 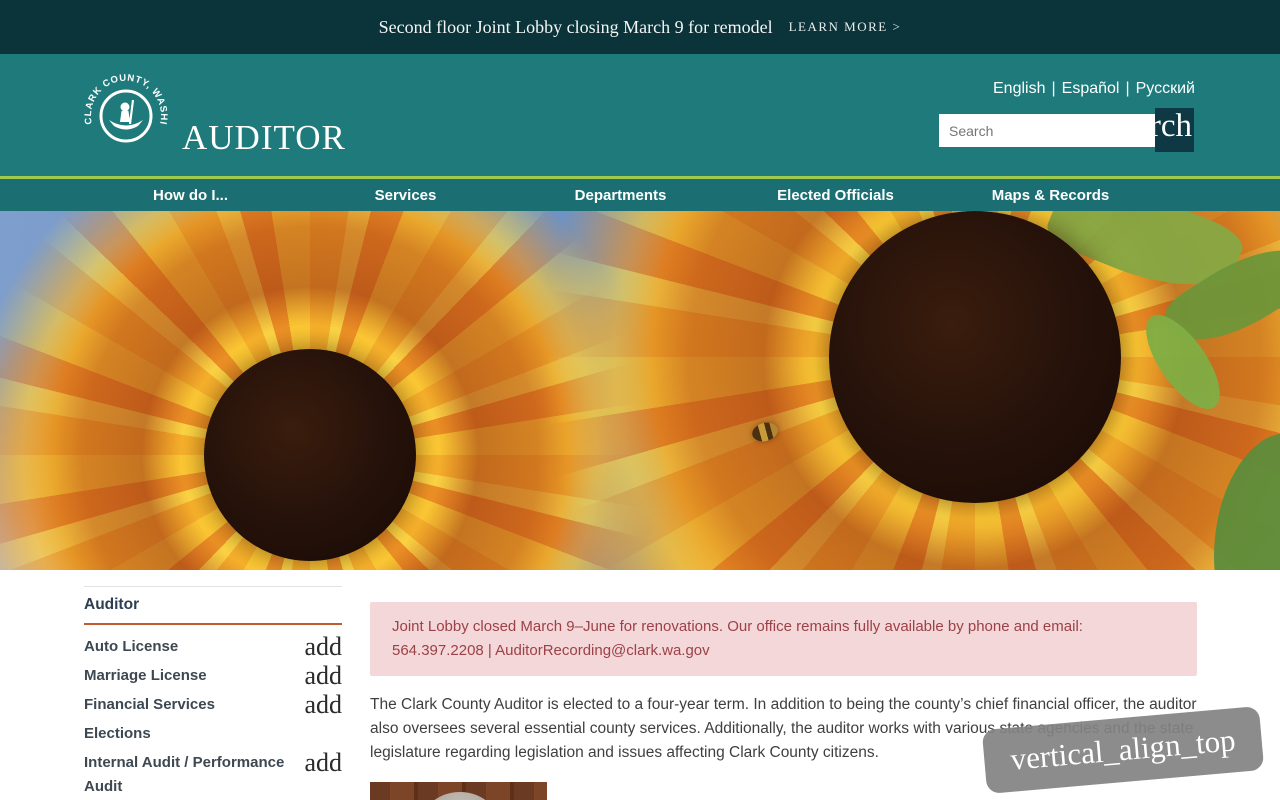 I want to click on paddler-head, so click(x=125, y=107).